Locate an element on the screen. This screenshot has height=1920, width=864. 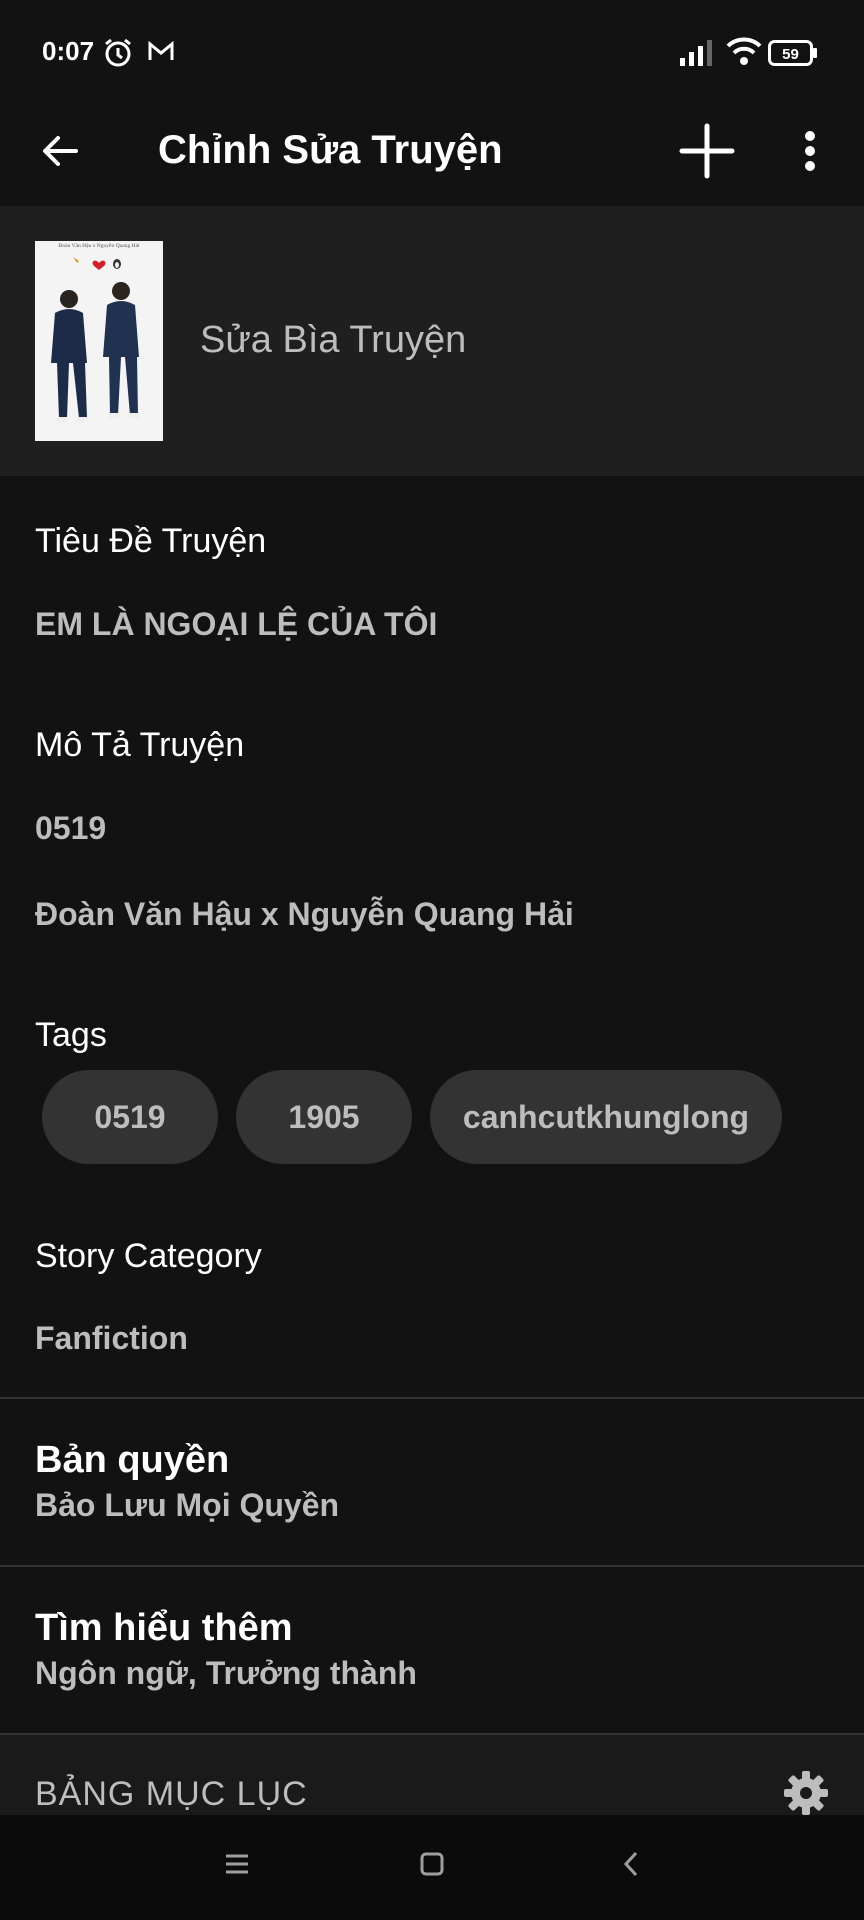
gmail-icon is located at coordinates (161, 53).